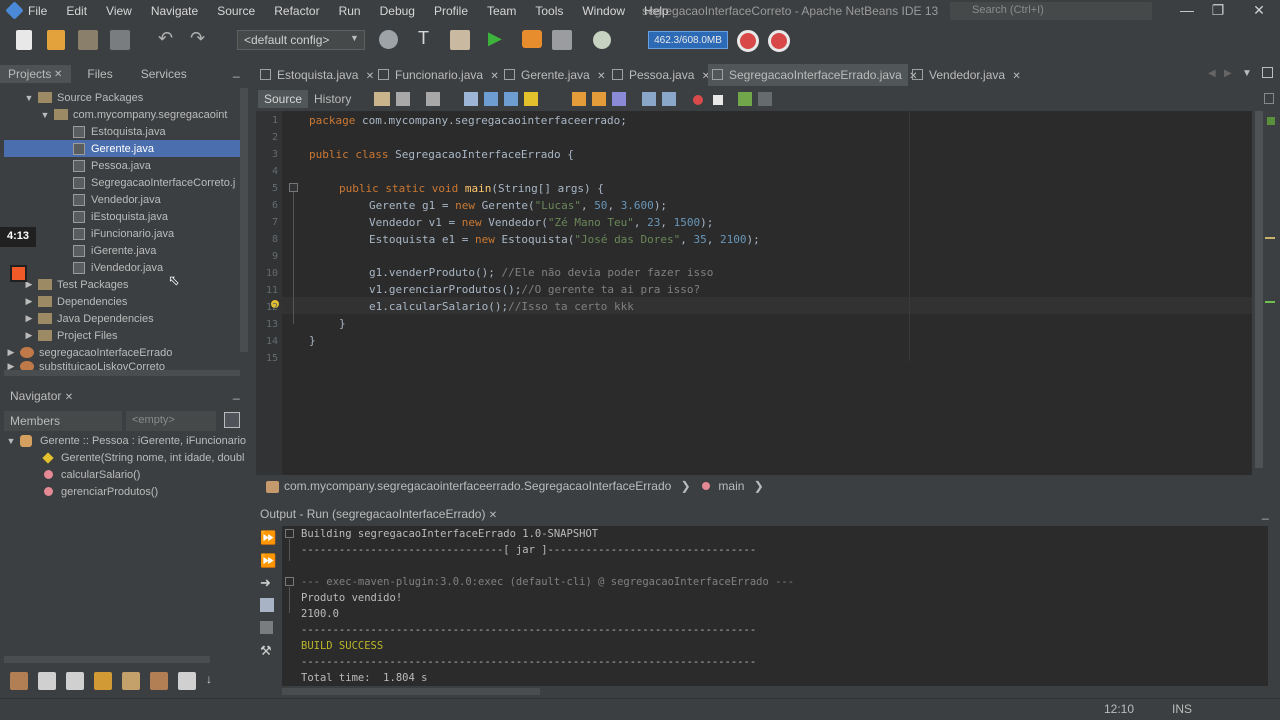 This screenshot has height=720, width=1280. I want to click on tree-hscrollbar, so click(122, 373).